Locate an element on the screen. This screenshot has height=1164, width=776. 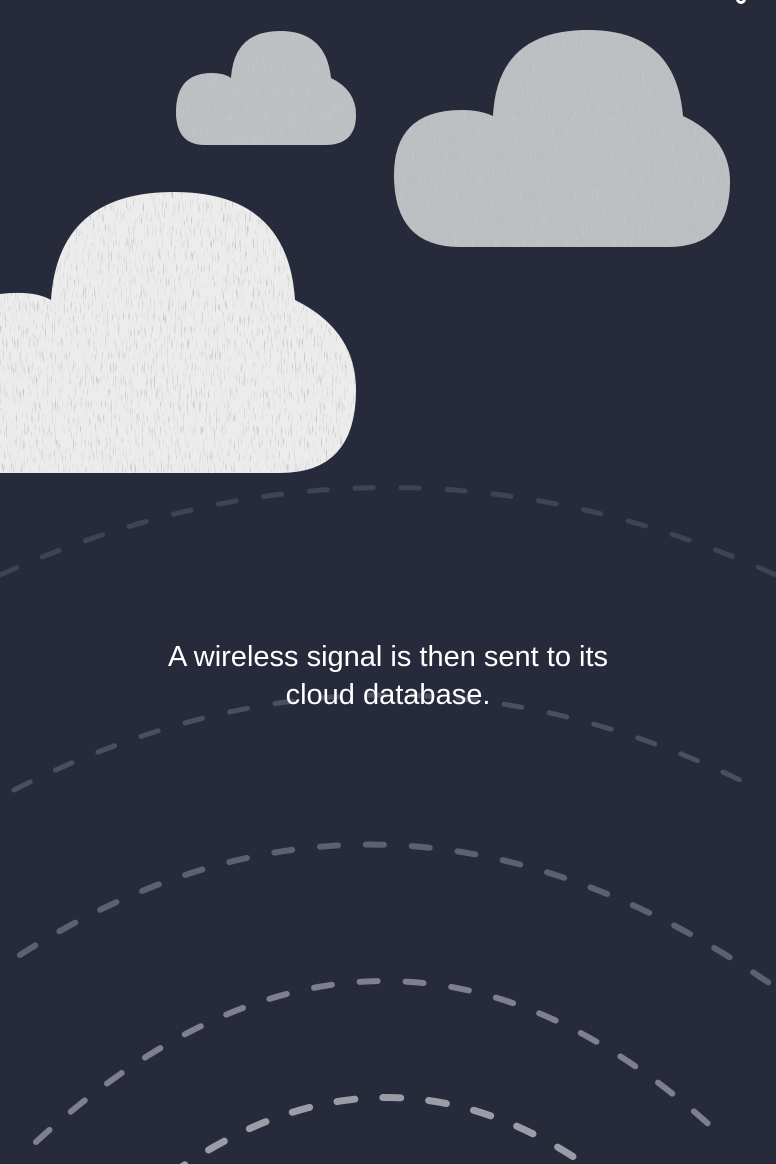
caption-line-1: A wireless signal is then sent to its is located at coordinates (388, 657).